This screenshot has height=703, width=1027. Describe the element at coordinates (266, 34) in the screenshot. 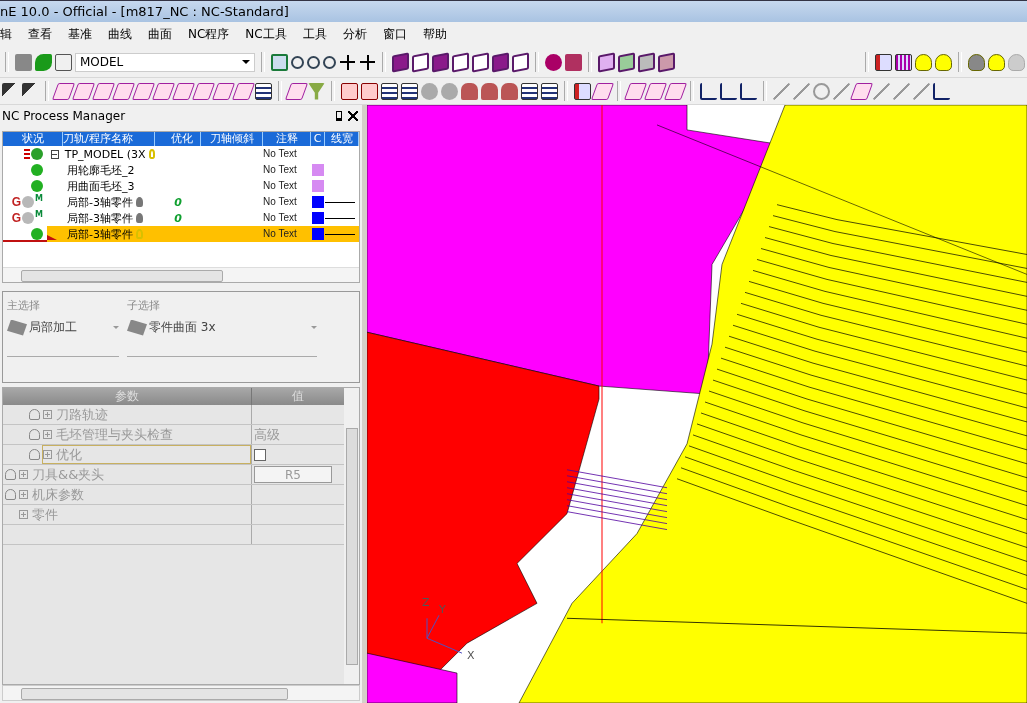

I see `menu-item: NC工具` at that location.